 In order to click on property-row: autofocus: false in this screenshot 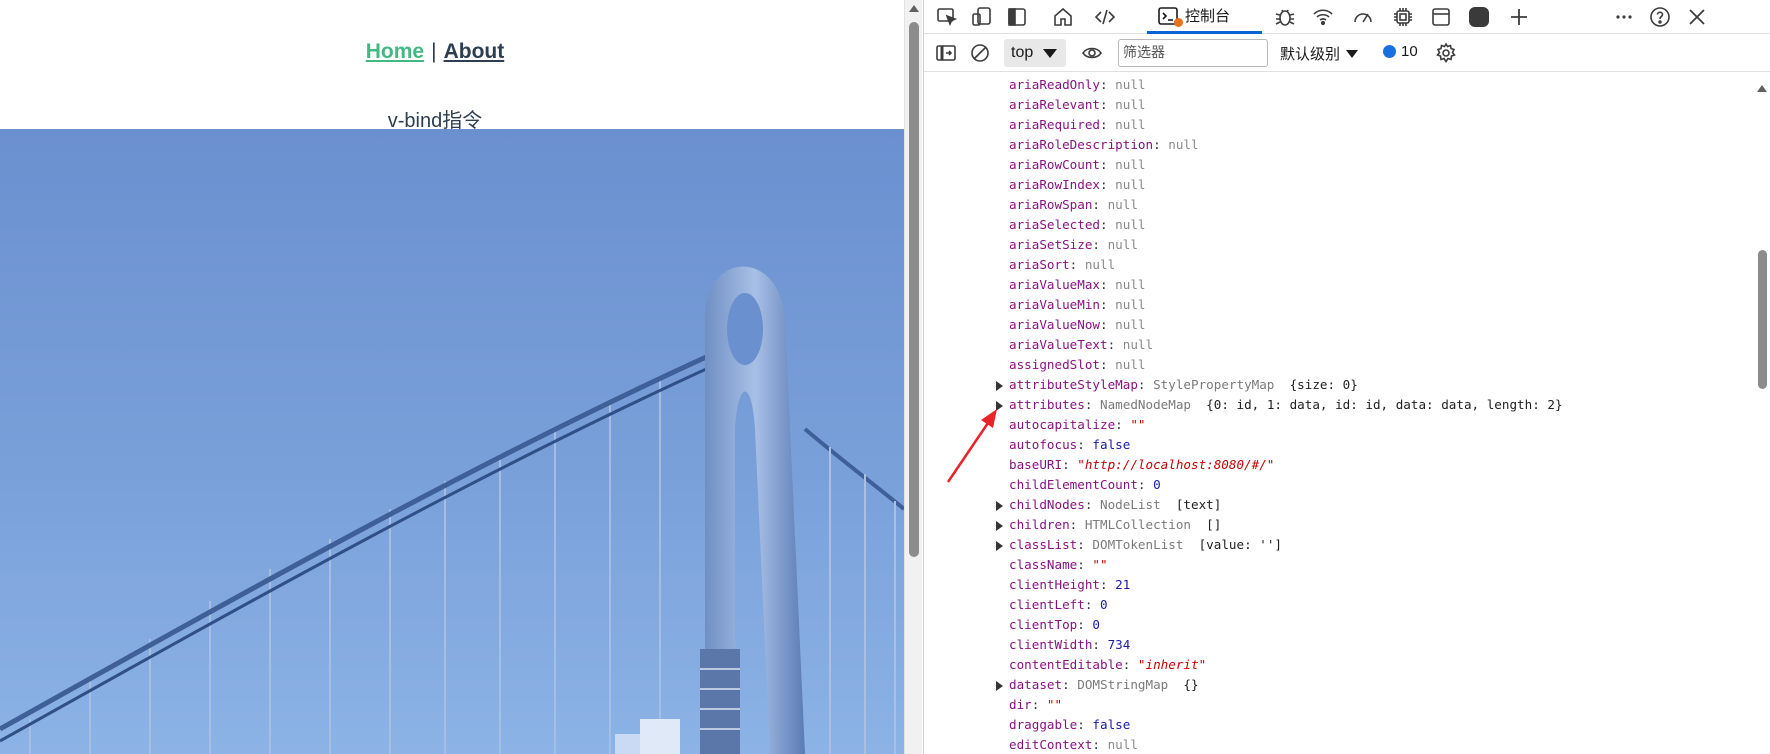, I will do `click(1070, 444)`.